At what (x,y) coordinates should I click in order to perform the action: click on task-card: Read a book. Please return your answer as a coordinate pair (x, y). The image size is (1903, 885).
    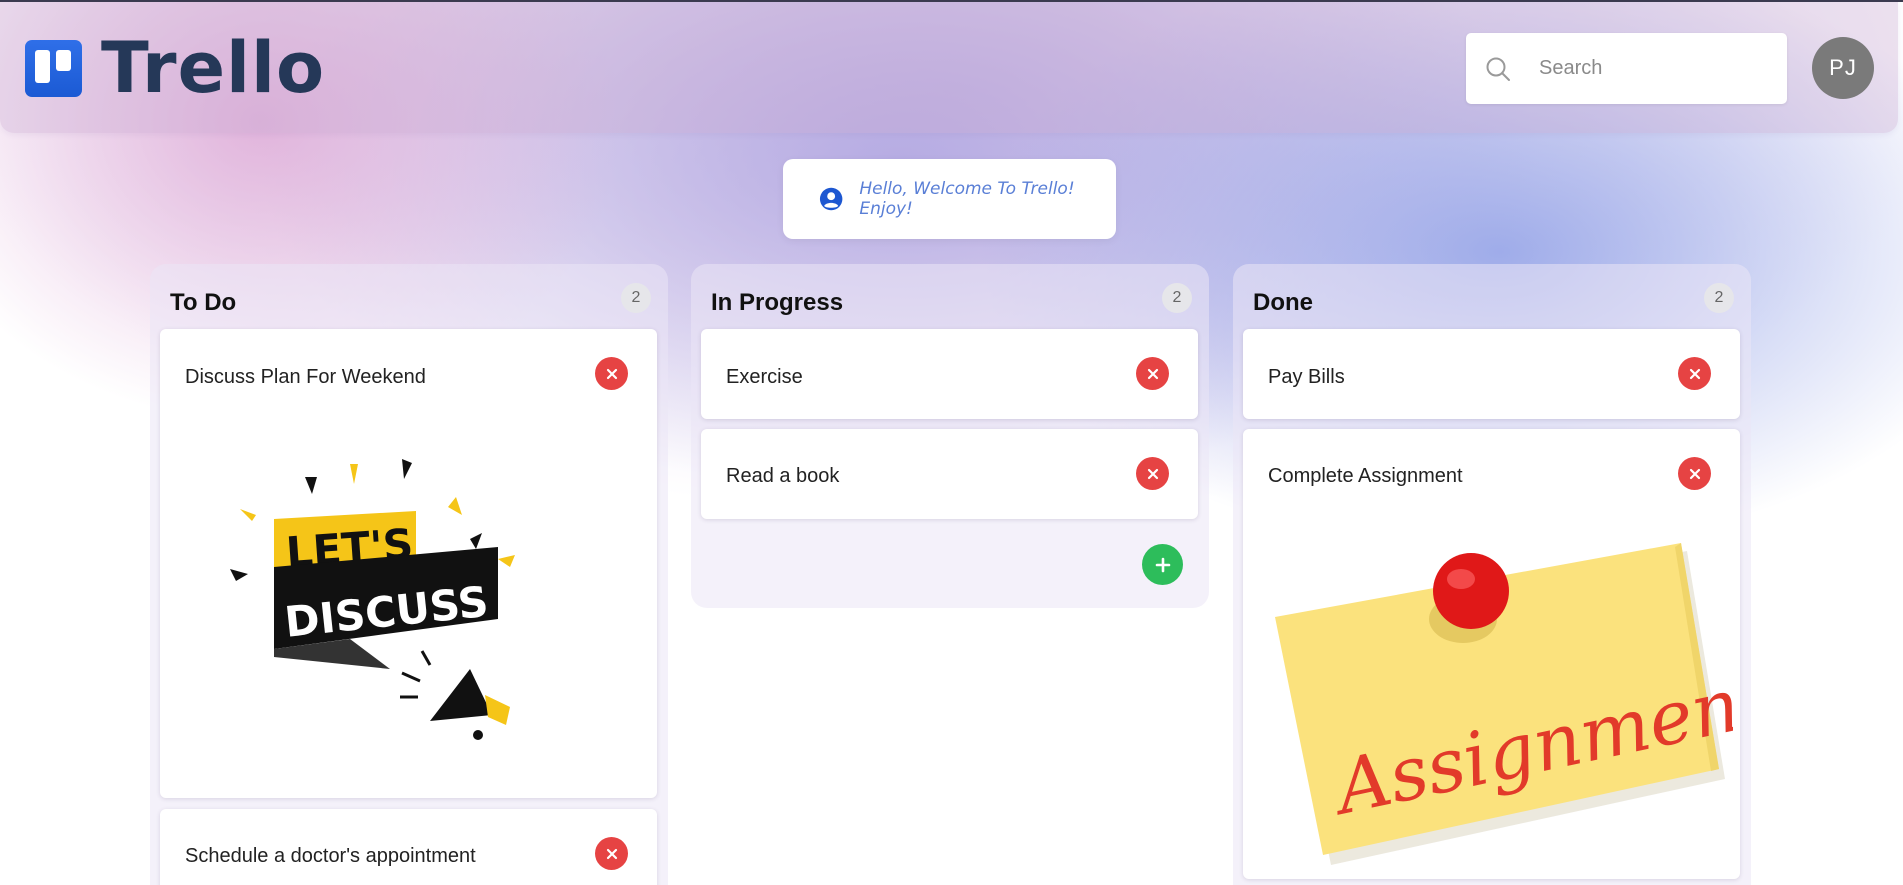
    Looking at the image, I should click on (949, 474).